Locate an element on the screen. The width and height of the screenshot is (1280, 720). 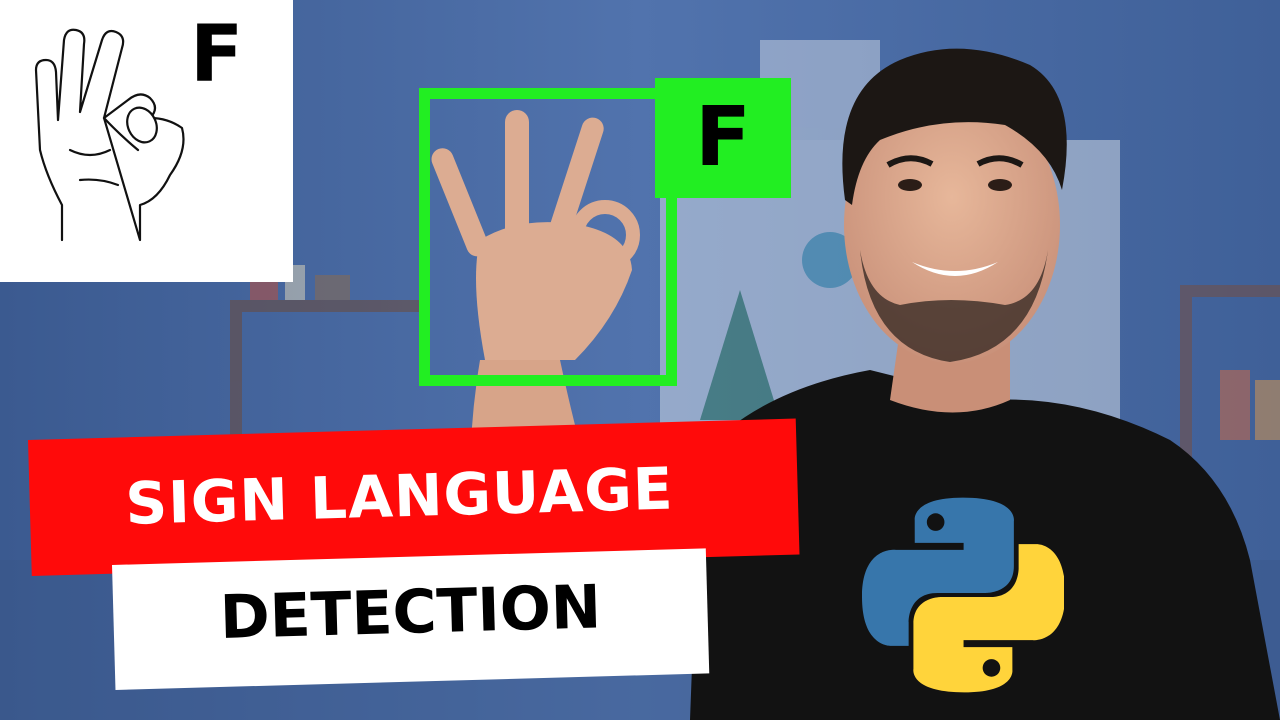
detection-bounding-box is located at coordinates (548, 237).